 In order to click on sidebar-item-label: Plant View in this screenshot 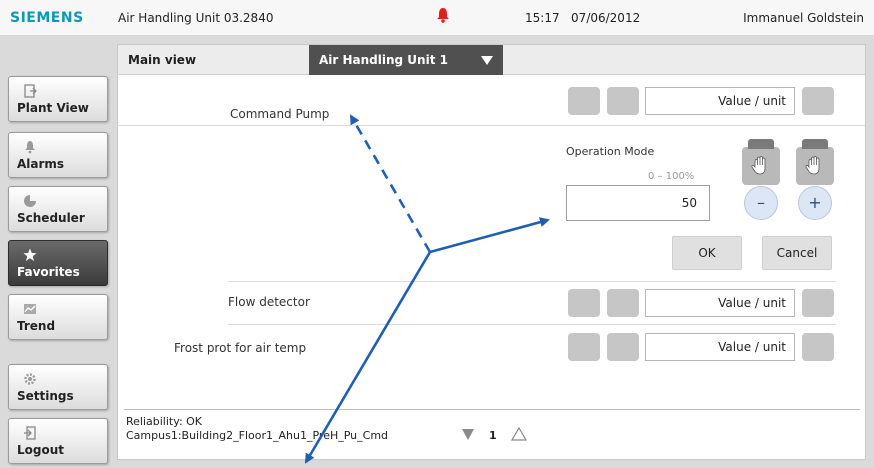, I will do `click(53, 108)`.